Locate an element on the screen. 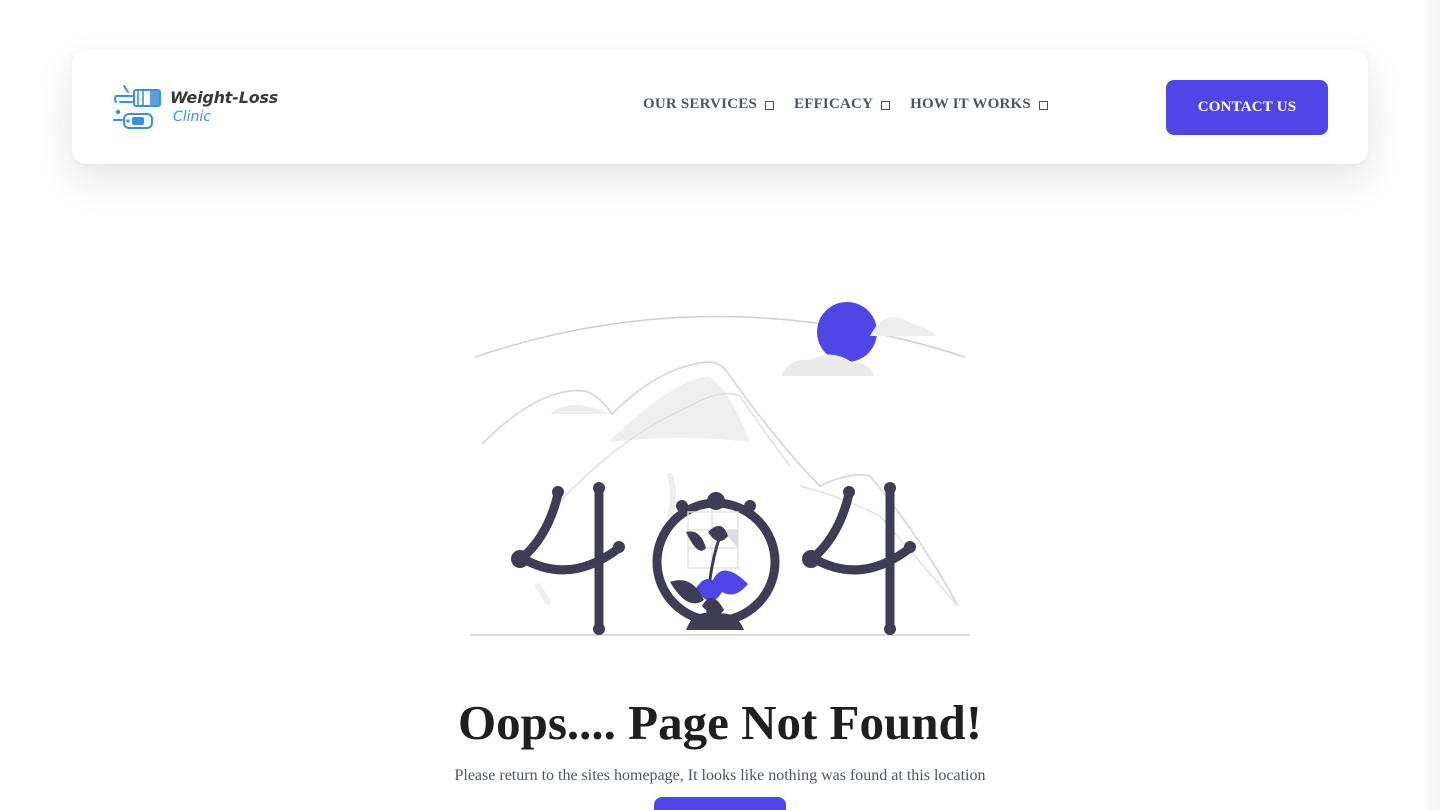 The height and width of the screenshot is (810, 1440). nav-item-efficacy: EFFICACY is located at coordinates (842, 104).